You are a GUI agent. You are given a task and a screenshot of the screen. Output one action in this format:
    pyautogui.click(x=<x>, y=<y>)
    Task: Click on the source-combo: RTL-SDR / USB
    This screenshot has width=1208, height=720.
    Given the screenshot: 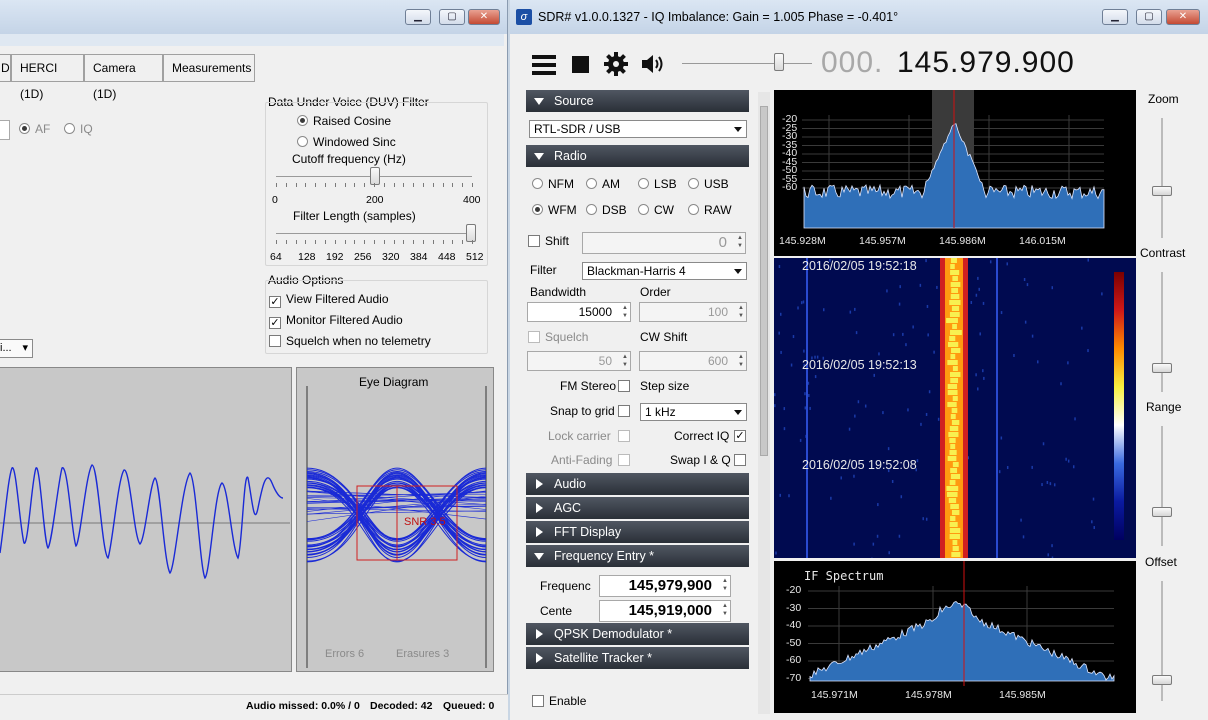 What is the action you would take?
    pyautogui.click(x=638, y=129)
    